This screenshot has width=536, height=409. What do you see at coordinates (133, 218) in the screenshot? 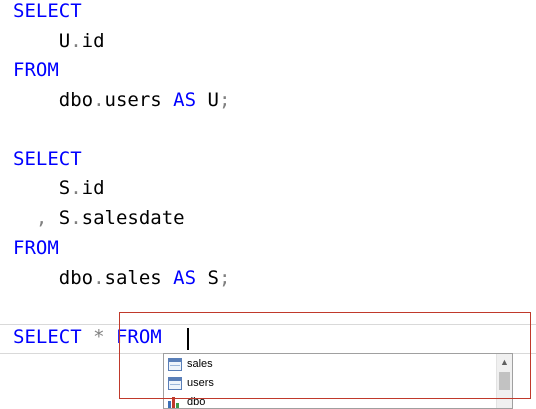
I see `code-text: salesdate` at bounding box center [133, 218].